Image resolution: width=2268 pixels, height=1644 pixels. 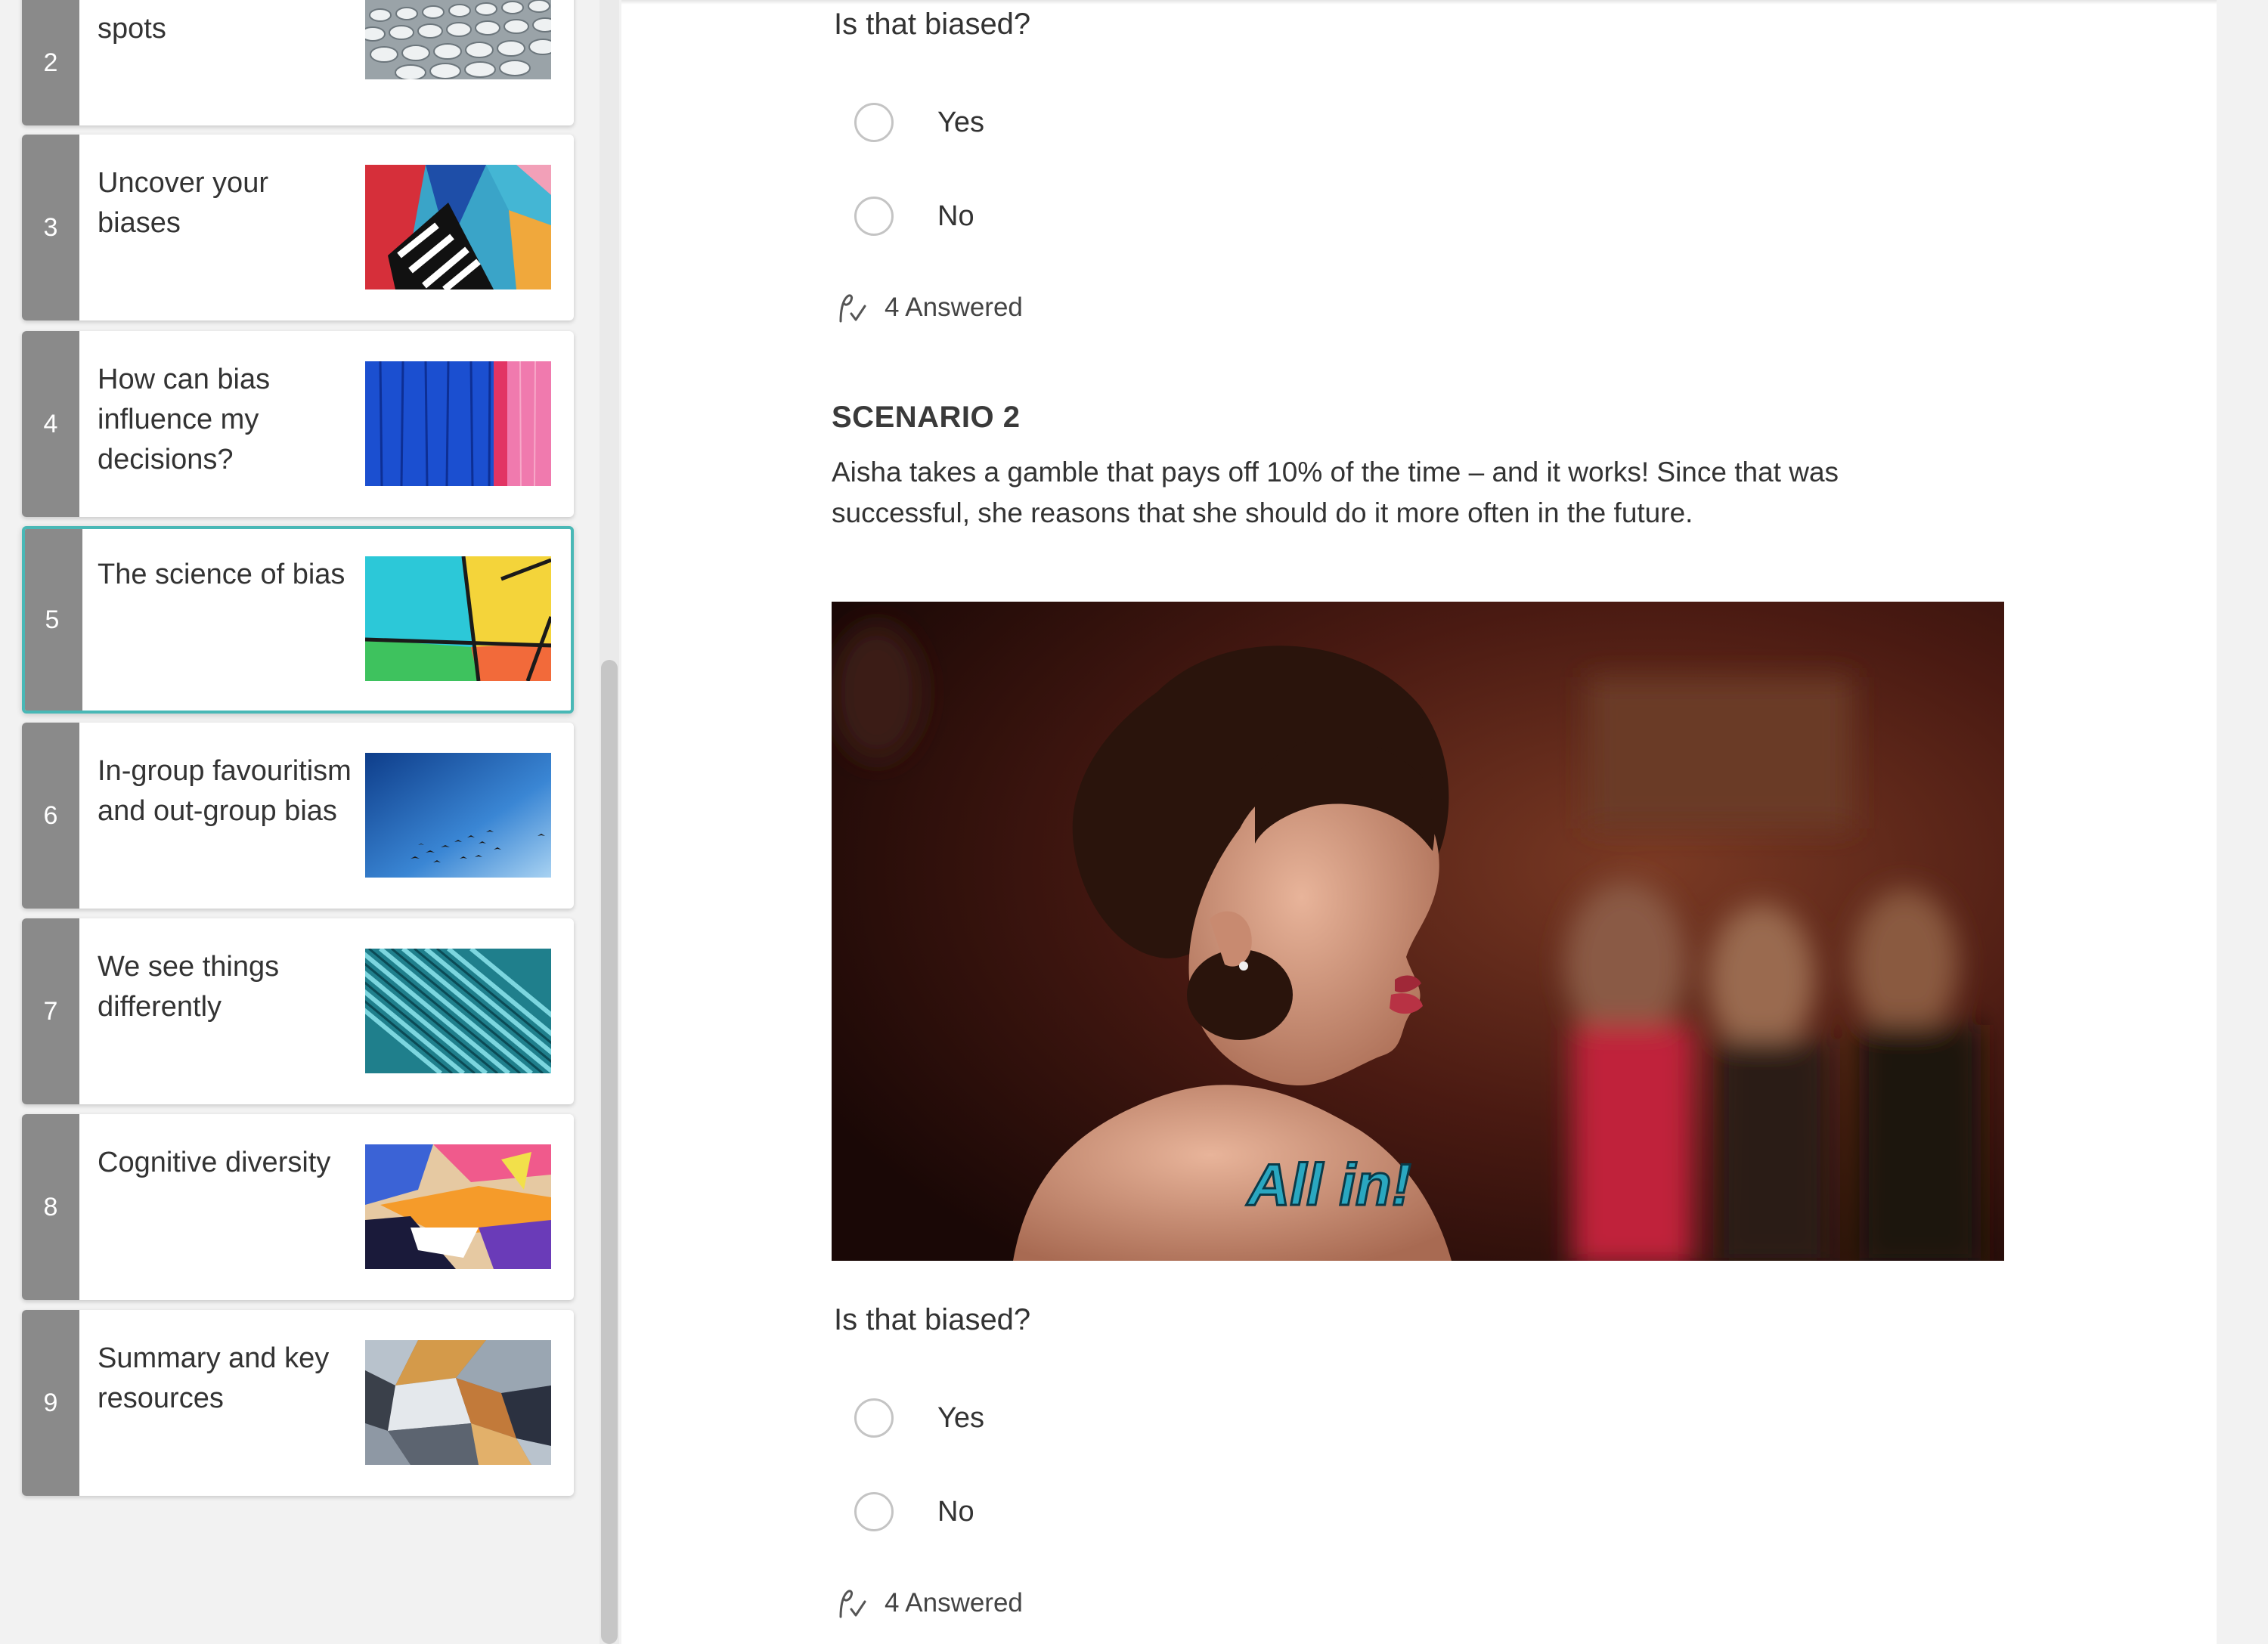 I want to click on content-top-shadow, so click(x=1419, y=2).